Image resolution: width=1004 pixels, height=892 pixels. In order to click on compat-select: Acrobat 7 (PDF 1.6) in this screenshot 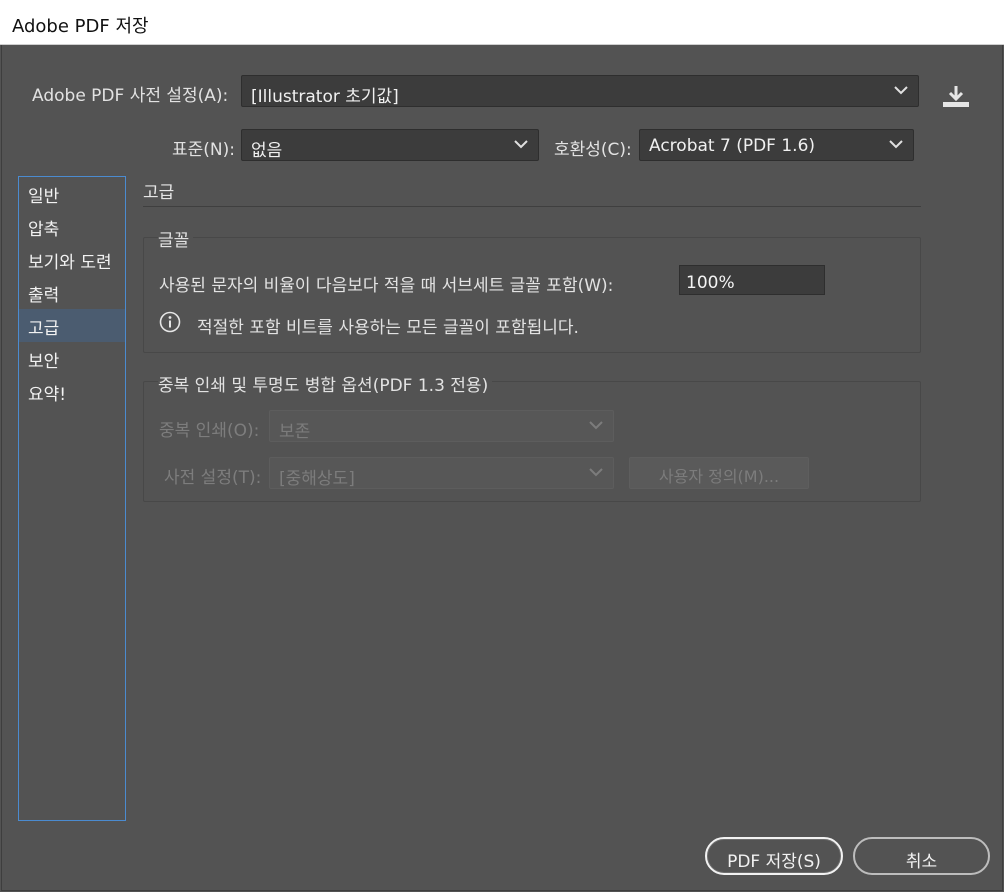, I will do `click(776, 145)`.